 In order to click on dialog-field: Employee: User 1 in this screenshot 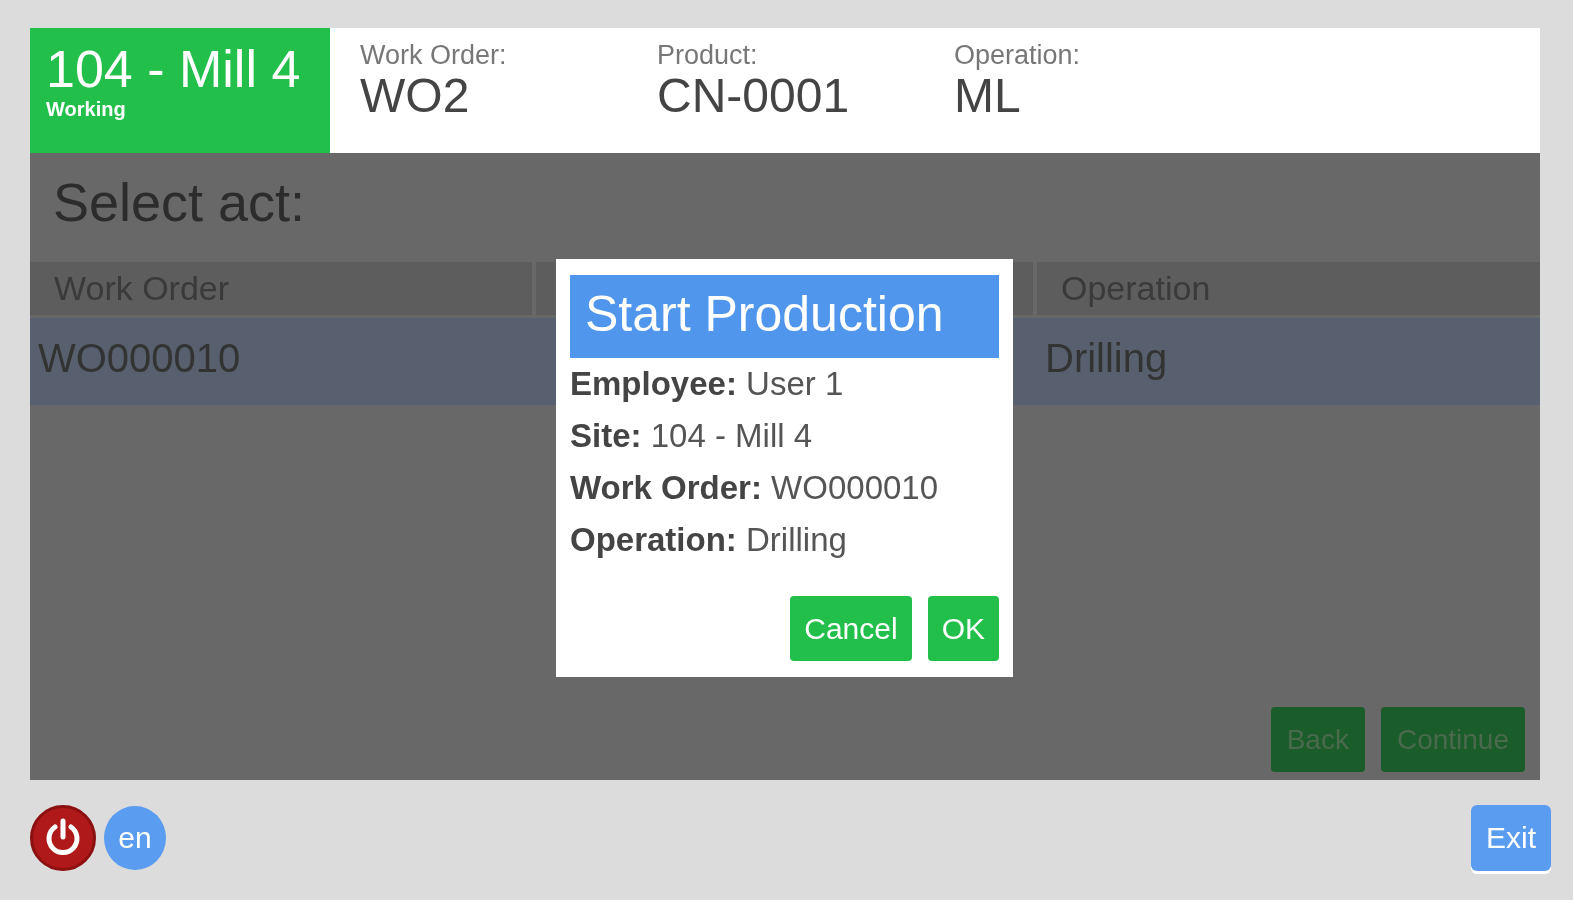, I will do `click(784, 384)`.